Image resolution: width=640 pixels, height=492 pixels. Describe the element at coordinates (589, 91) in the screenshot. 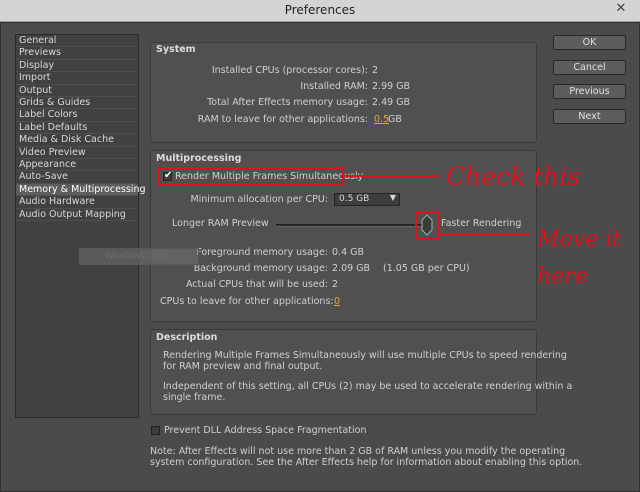

I see `previous-button: Previous` at that location.